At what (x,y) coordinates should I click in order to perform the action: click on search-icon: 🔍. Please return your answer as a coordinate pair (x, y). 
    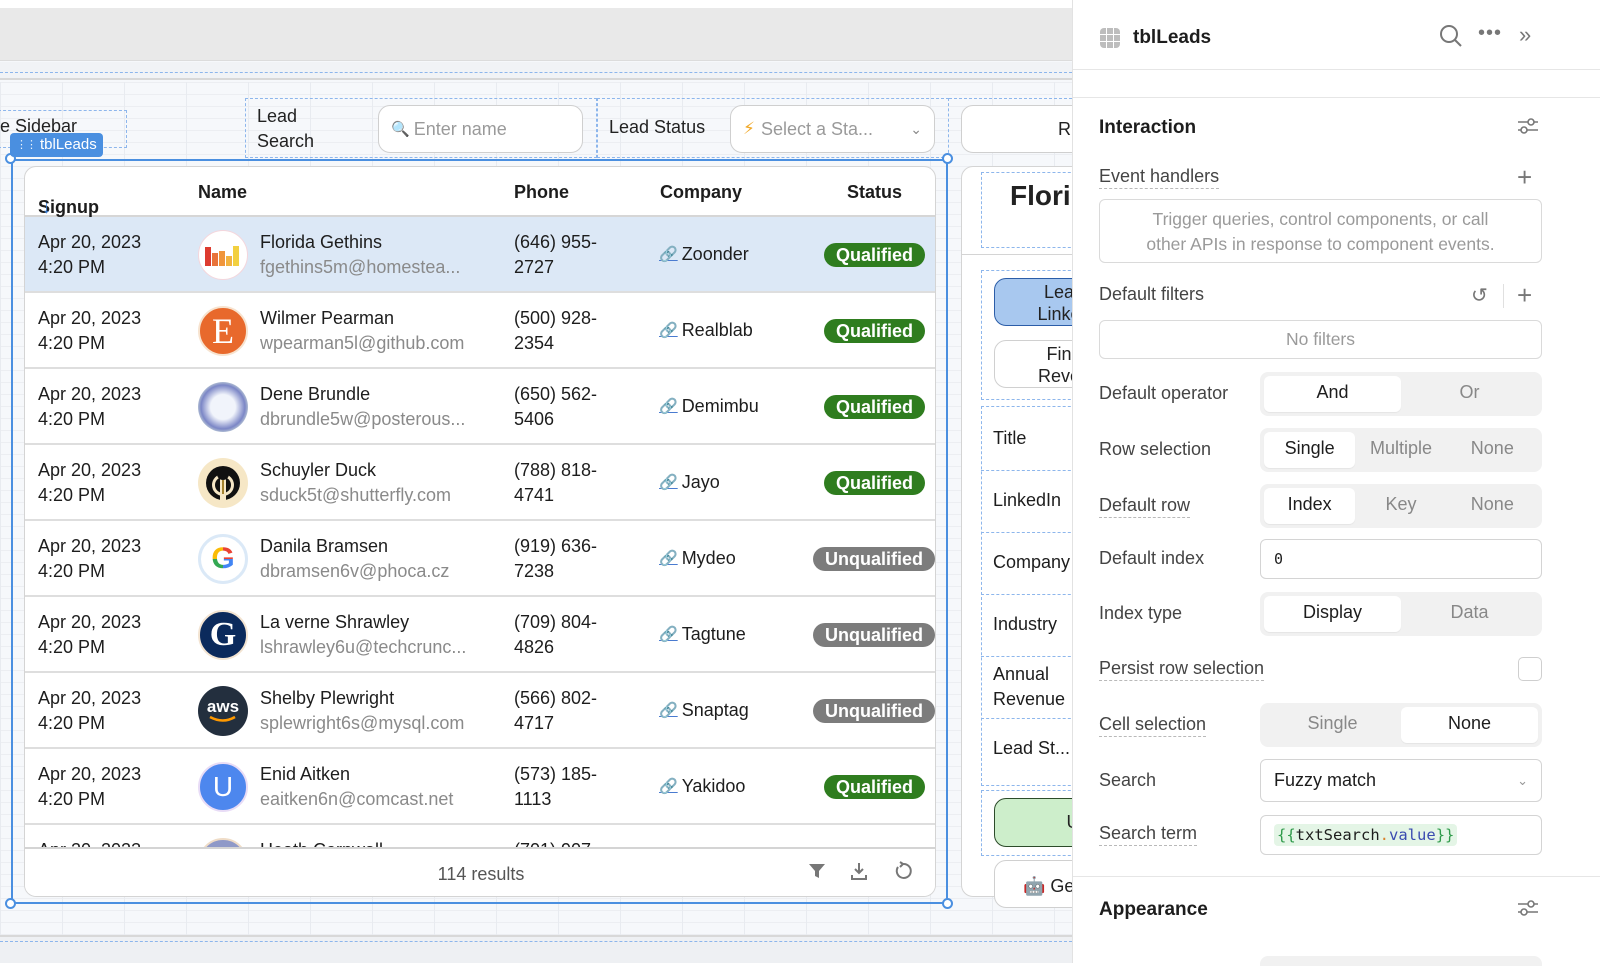
    Looking at the image, I should click on (400, 129).